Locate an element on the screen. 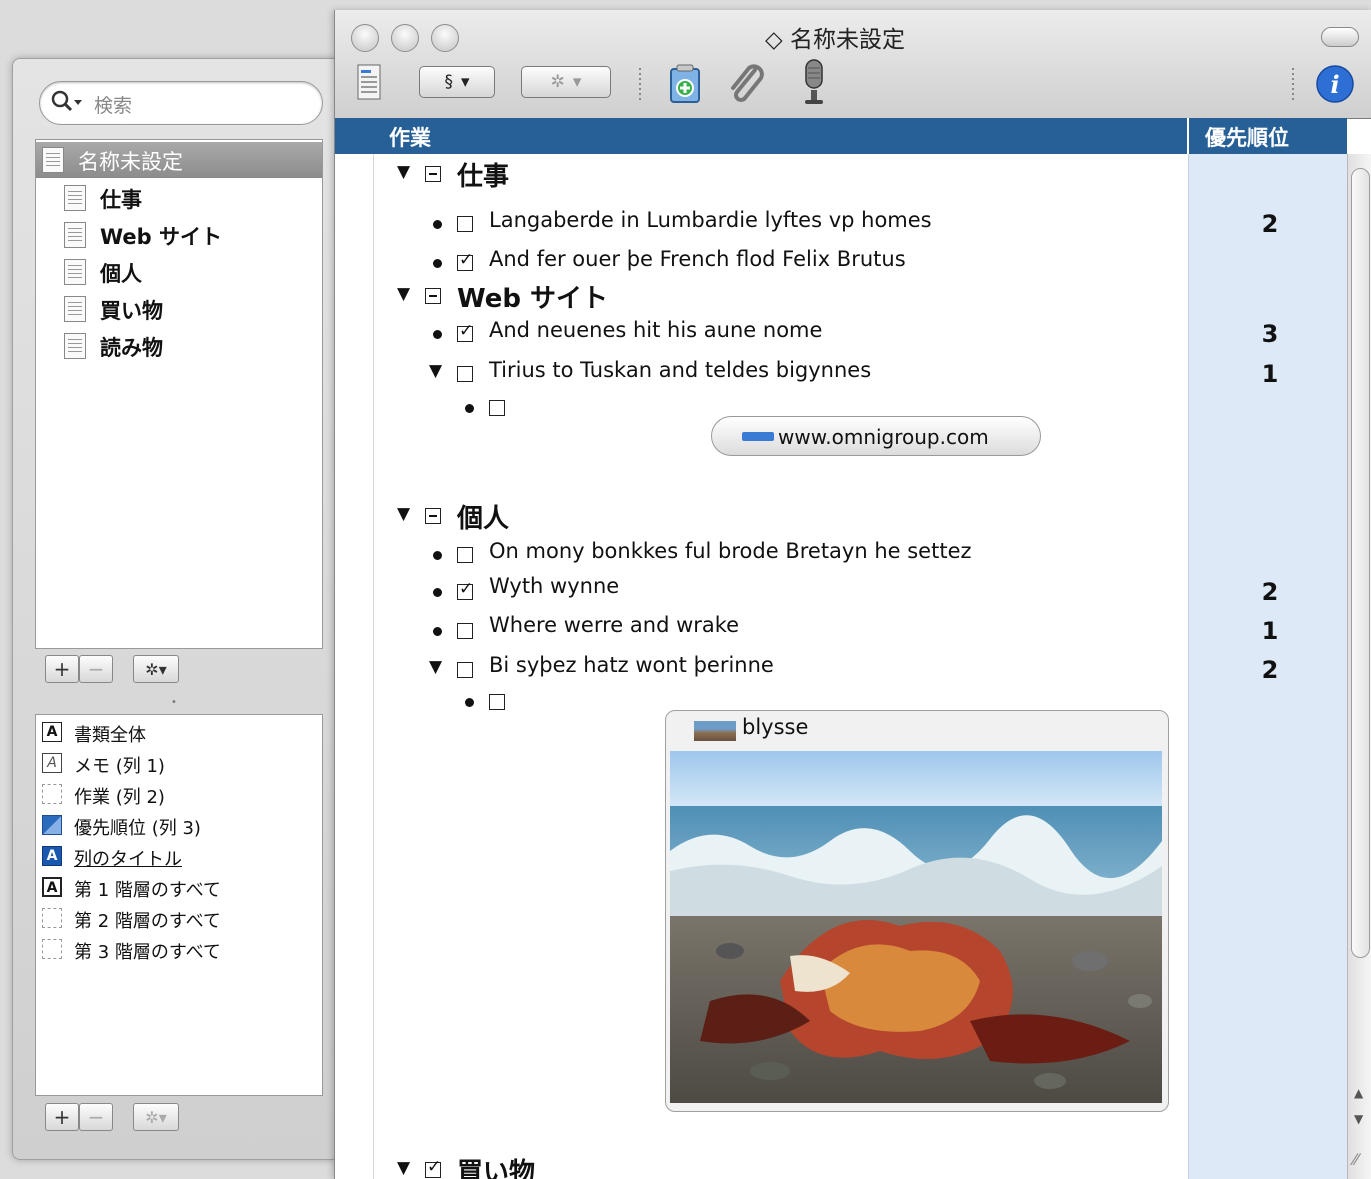 The height and width of the screenshot is (1179, 1371). document-item-website: Web サイト is located at coordinates (179, 235).